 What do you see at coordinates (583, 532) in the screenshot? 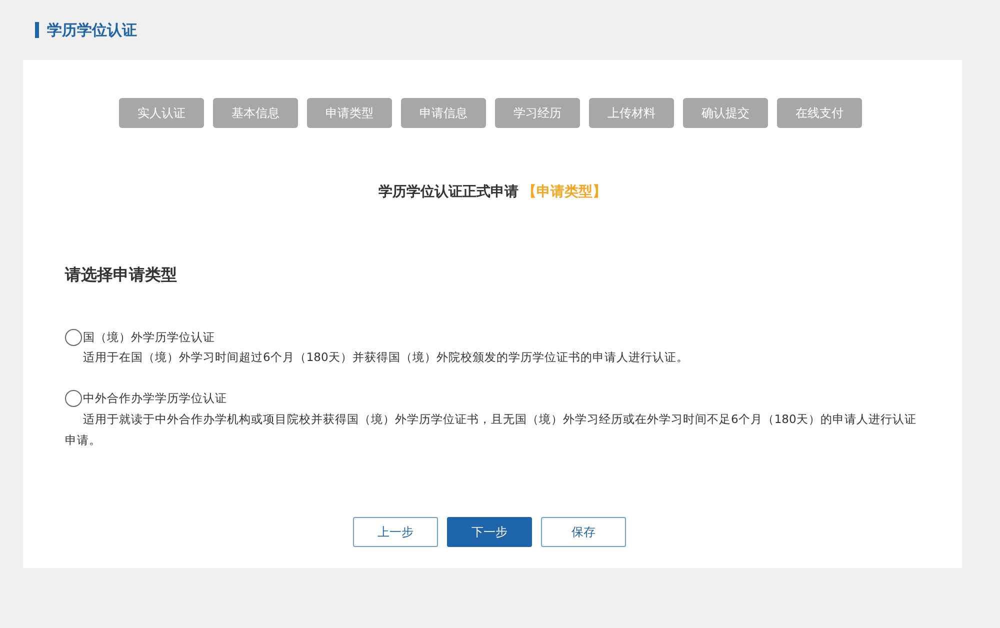
I see `step-button: 保存` at bounding box center [583, 532].